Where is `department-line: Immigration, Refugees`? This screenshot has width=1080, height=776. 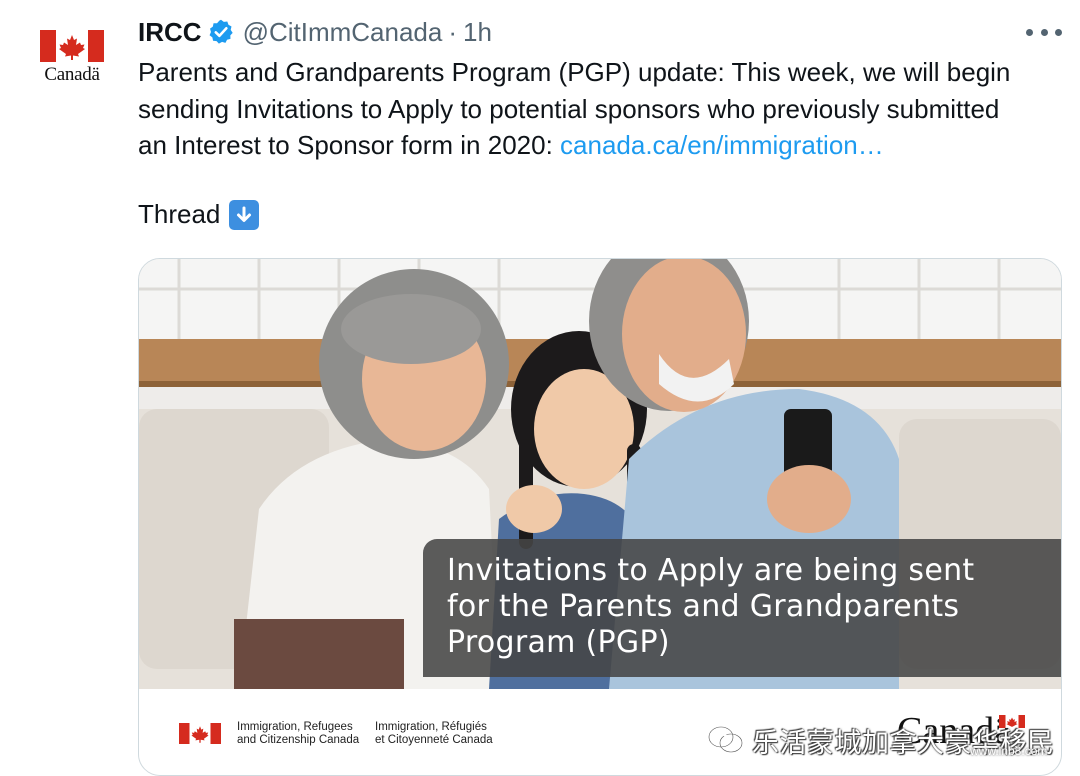
department-line: Immigration, Refugees is located at coordinates (295, 727).